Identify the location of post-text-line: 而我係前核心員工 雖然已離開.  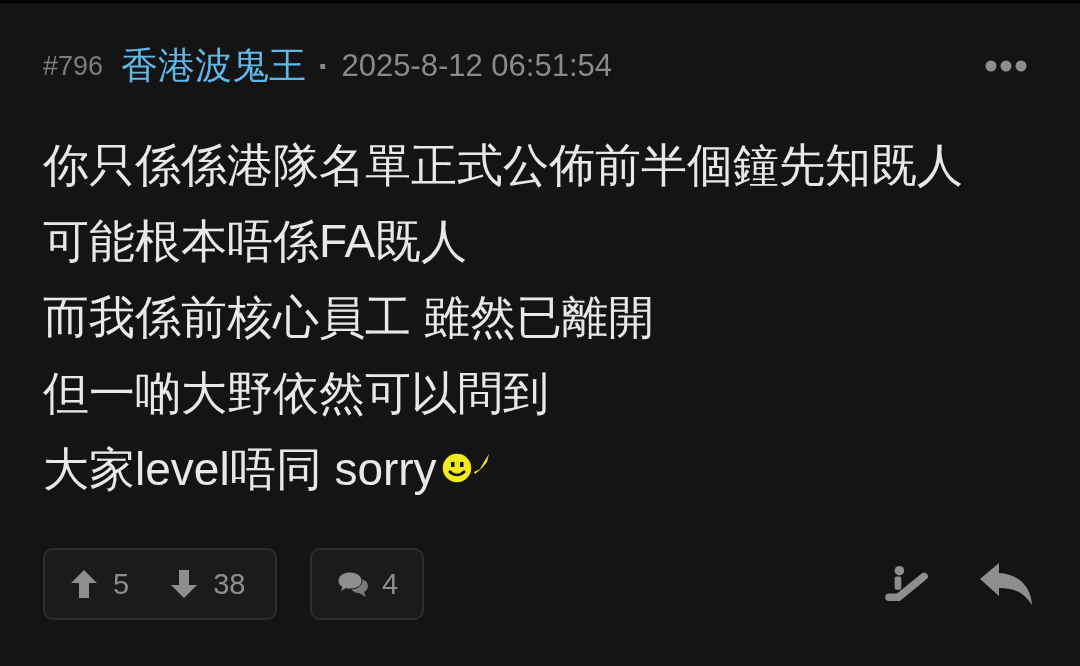
(348, 317).